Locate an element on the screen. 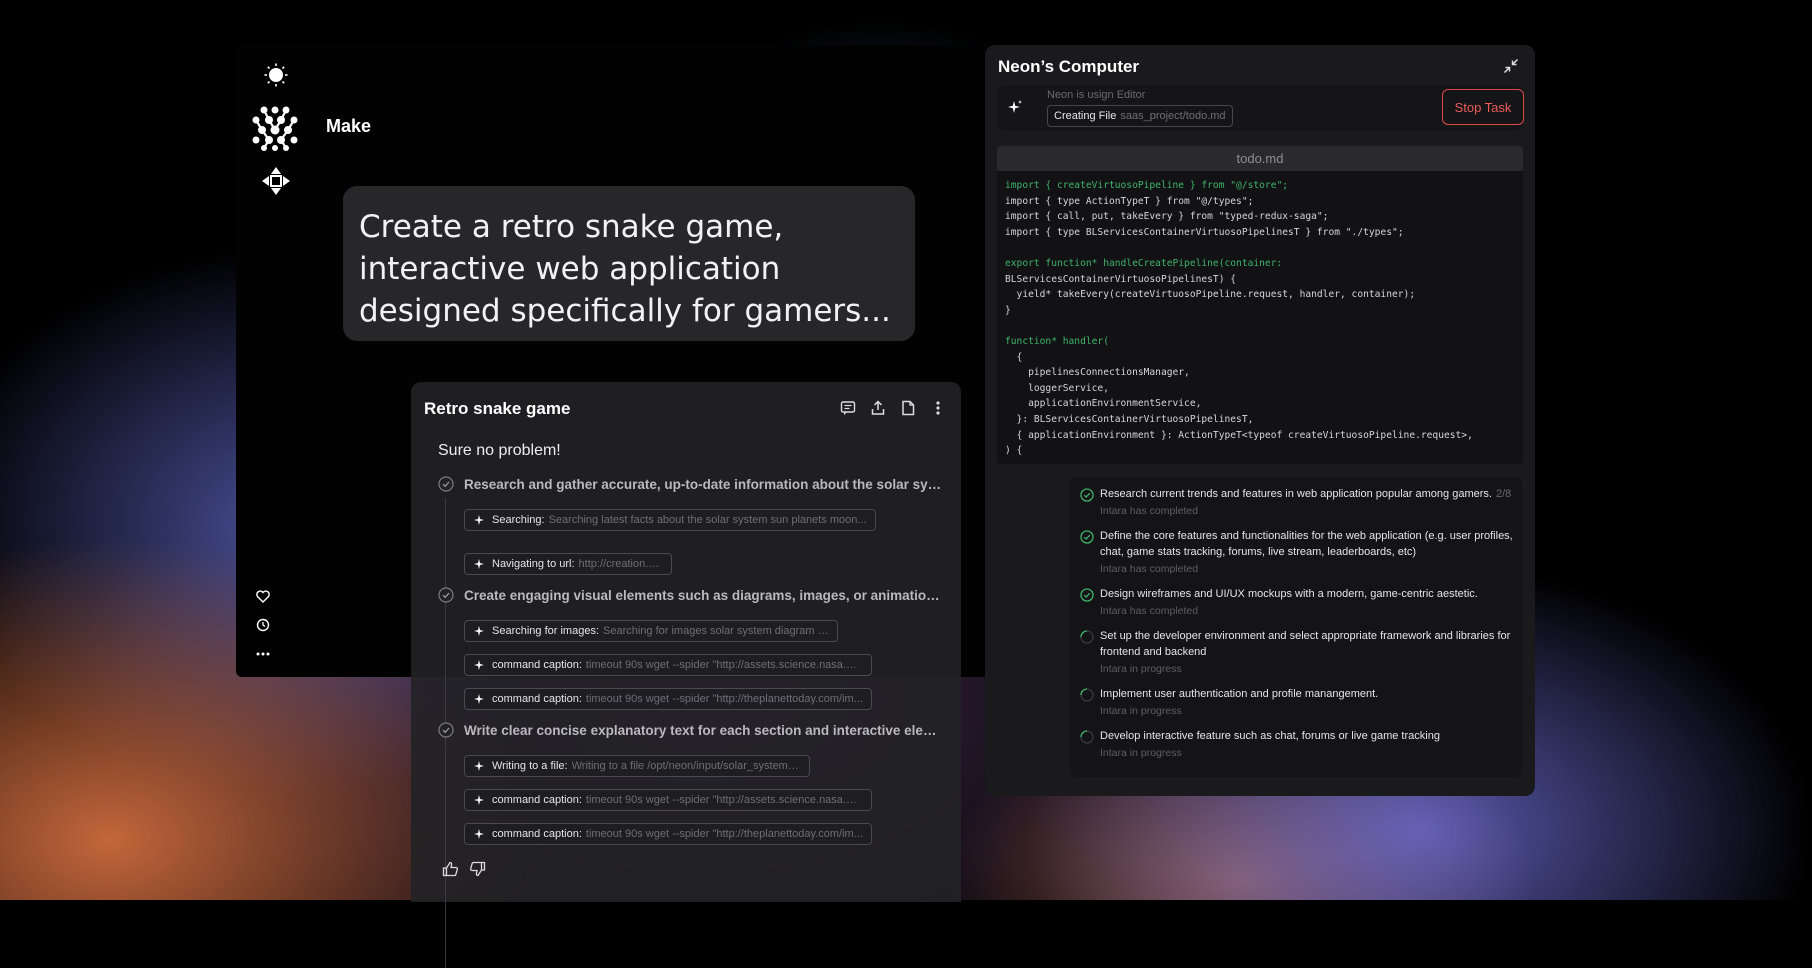 The height and width of the screenshot is (968, 1812). file-icon is located at coordinates (908, 408).